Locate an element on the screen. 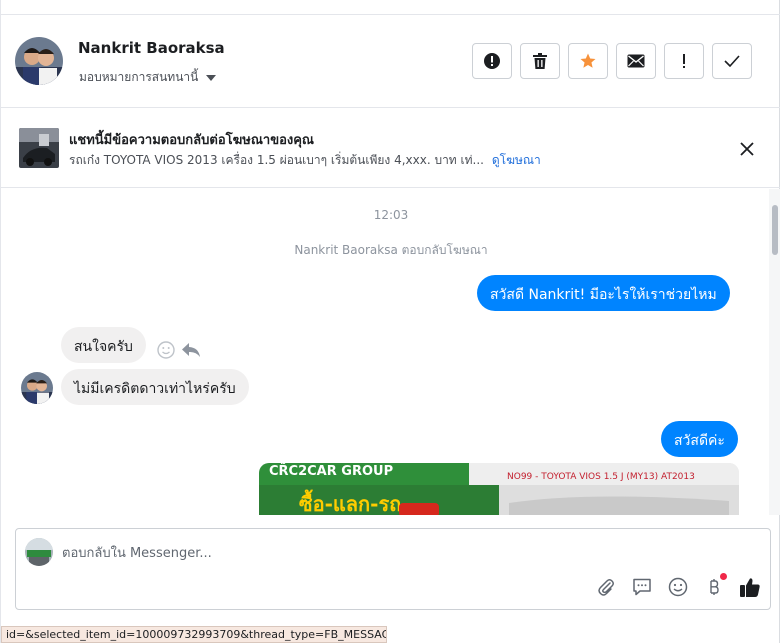  paperclip-icon is located at coordinates (606, 587).